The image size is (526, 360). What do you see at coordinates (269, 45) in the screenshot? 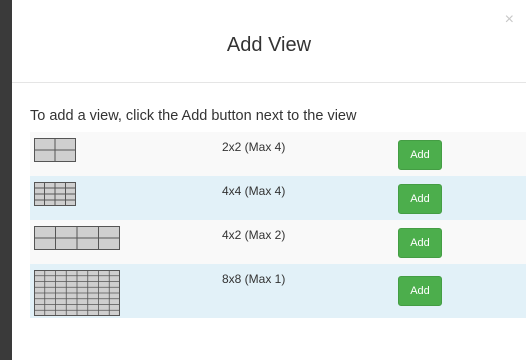
I see `dialog-title: Add View` at bounding box center [269, 45].